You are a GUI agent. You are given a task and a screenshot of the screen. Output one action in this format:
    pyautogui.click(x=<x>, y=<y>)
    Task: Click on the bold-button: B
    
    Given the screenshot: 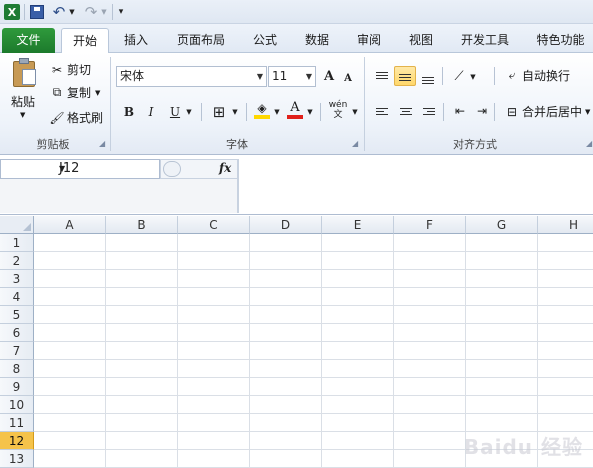 What is the action you would take?
    pyautogui.click(x=129, y=112)
    